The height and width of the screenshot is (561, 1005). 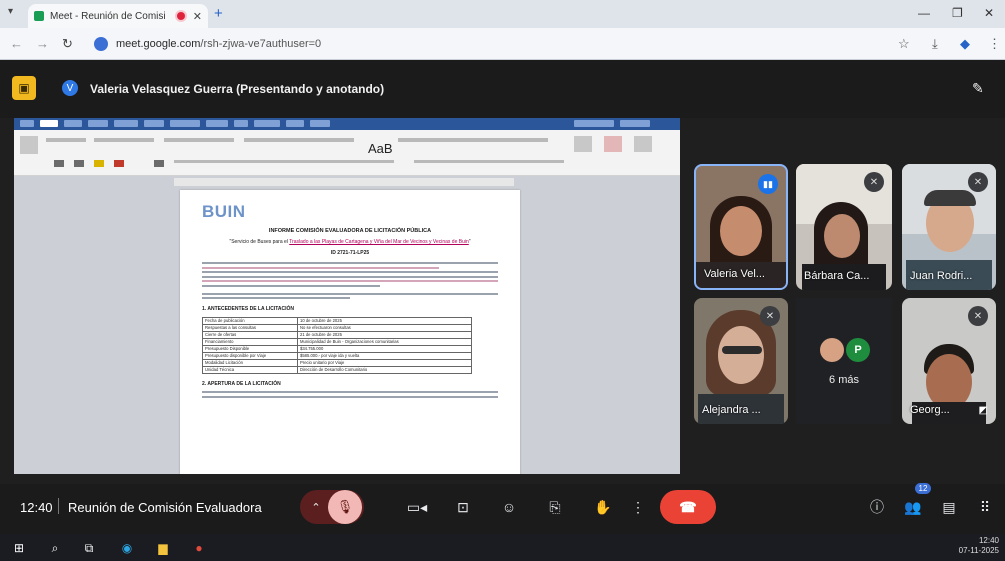 I want to click on document-id: ID 2721-71-LP25, so click(x=350, y=253).